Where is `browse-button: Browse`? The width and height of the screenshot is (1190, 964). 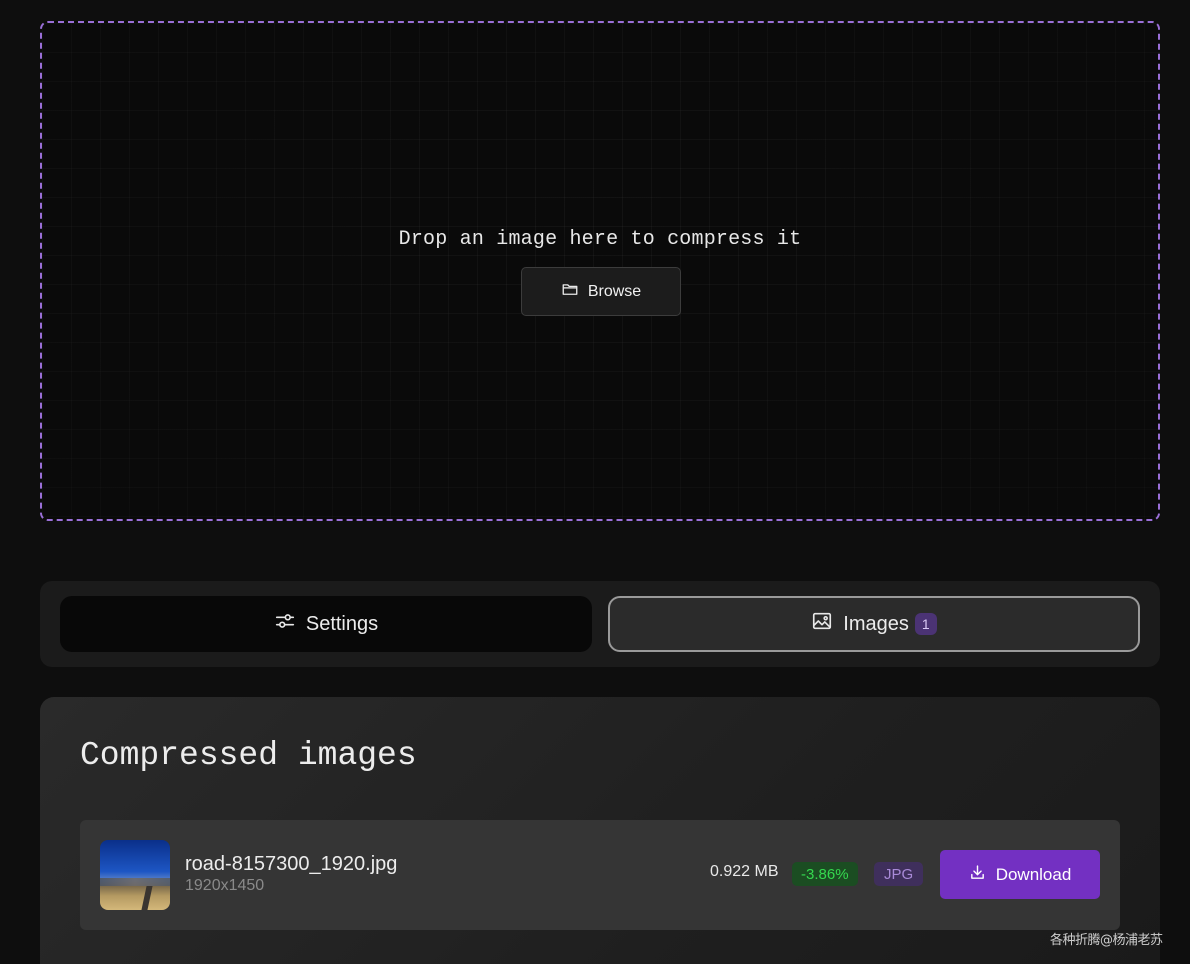 browse-button: Browse is located at coordinates (601, 291).